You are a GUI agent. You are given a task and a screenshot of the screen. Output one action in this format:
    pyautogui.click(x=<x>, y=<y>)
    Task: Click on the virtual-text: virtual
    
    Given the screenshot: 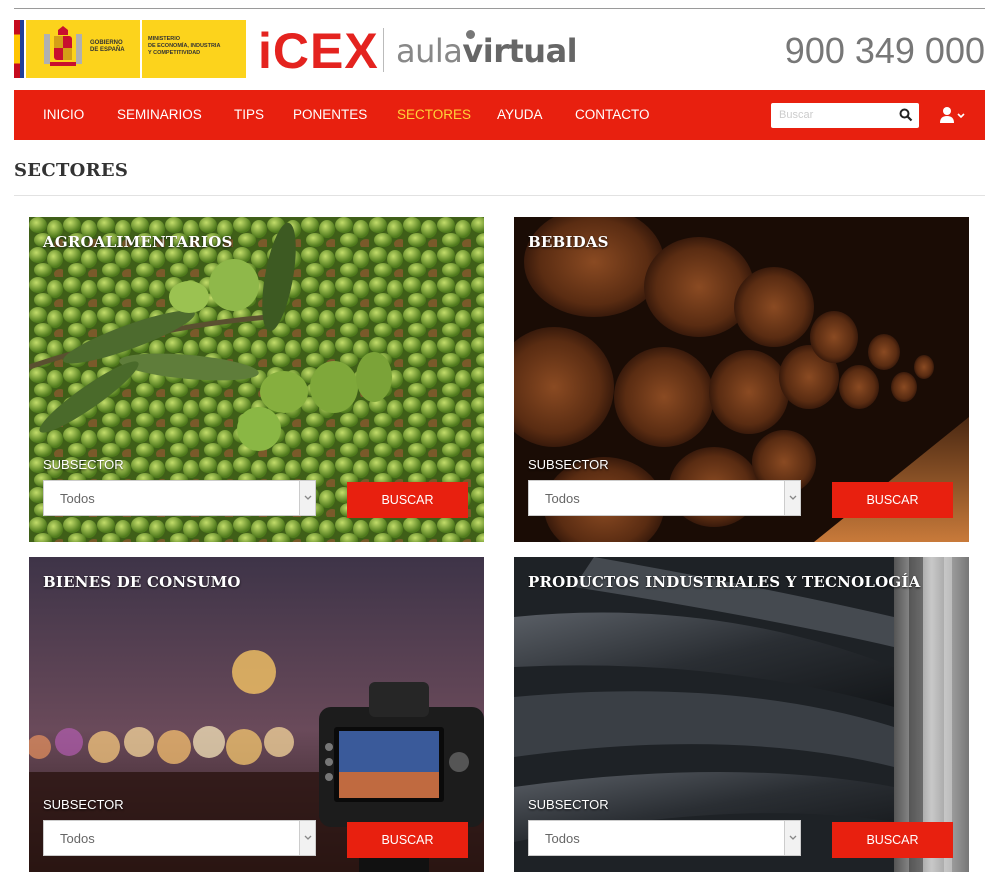 What is the action you would take?
    pyautogui.click(x=520, y=51)
    